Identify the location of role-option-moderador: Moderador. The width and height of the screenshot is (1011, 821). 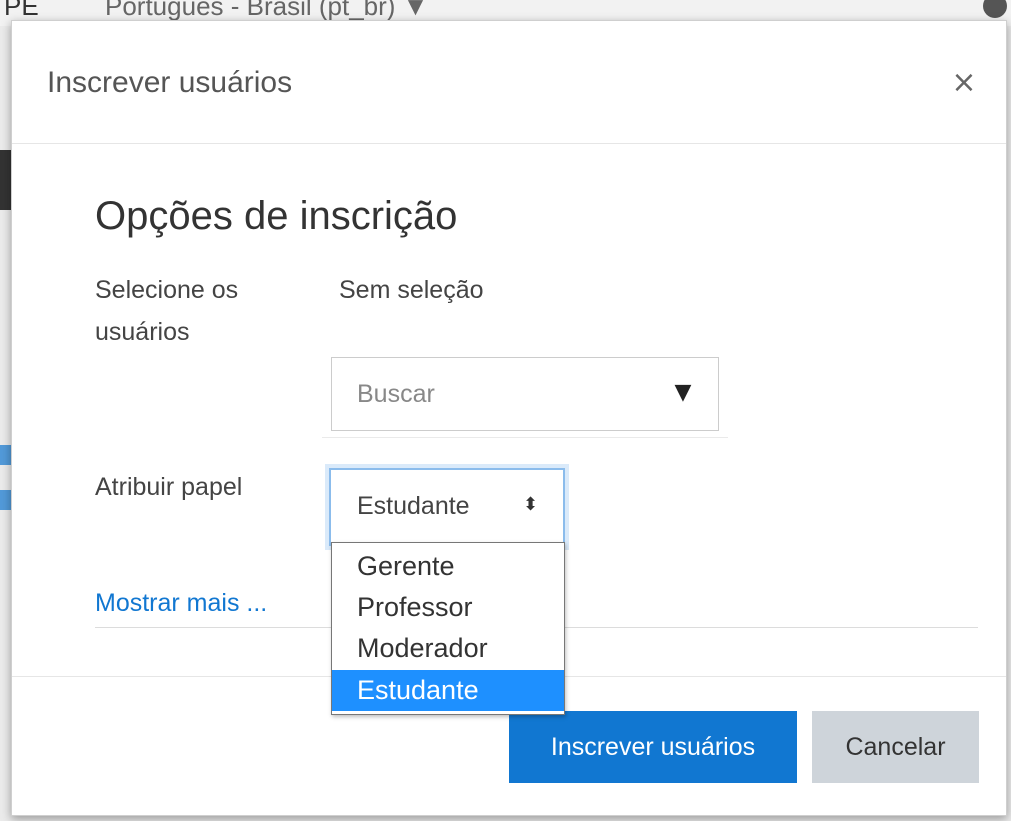
(448, 648).